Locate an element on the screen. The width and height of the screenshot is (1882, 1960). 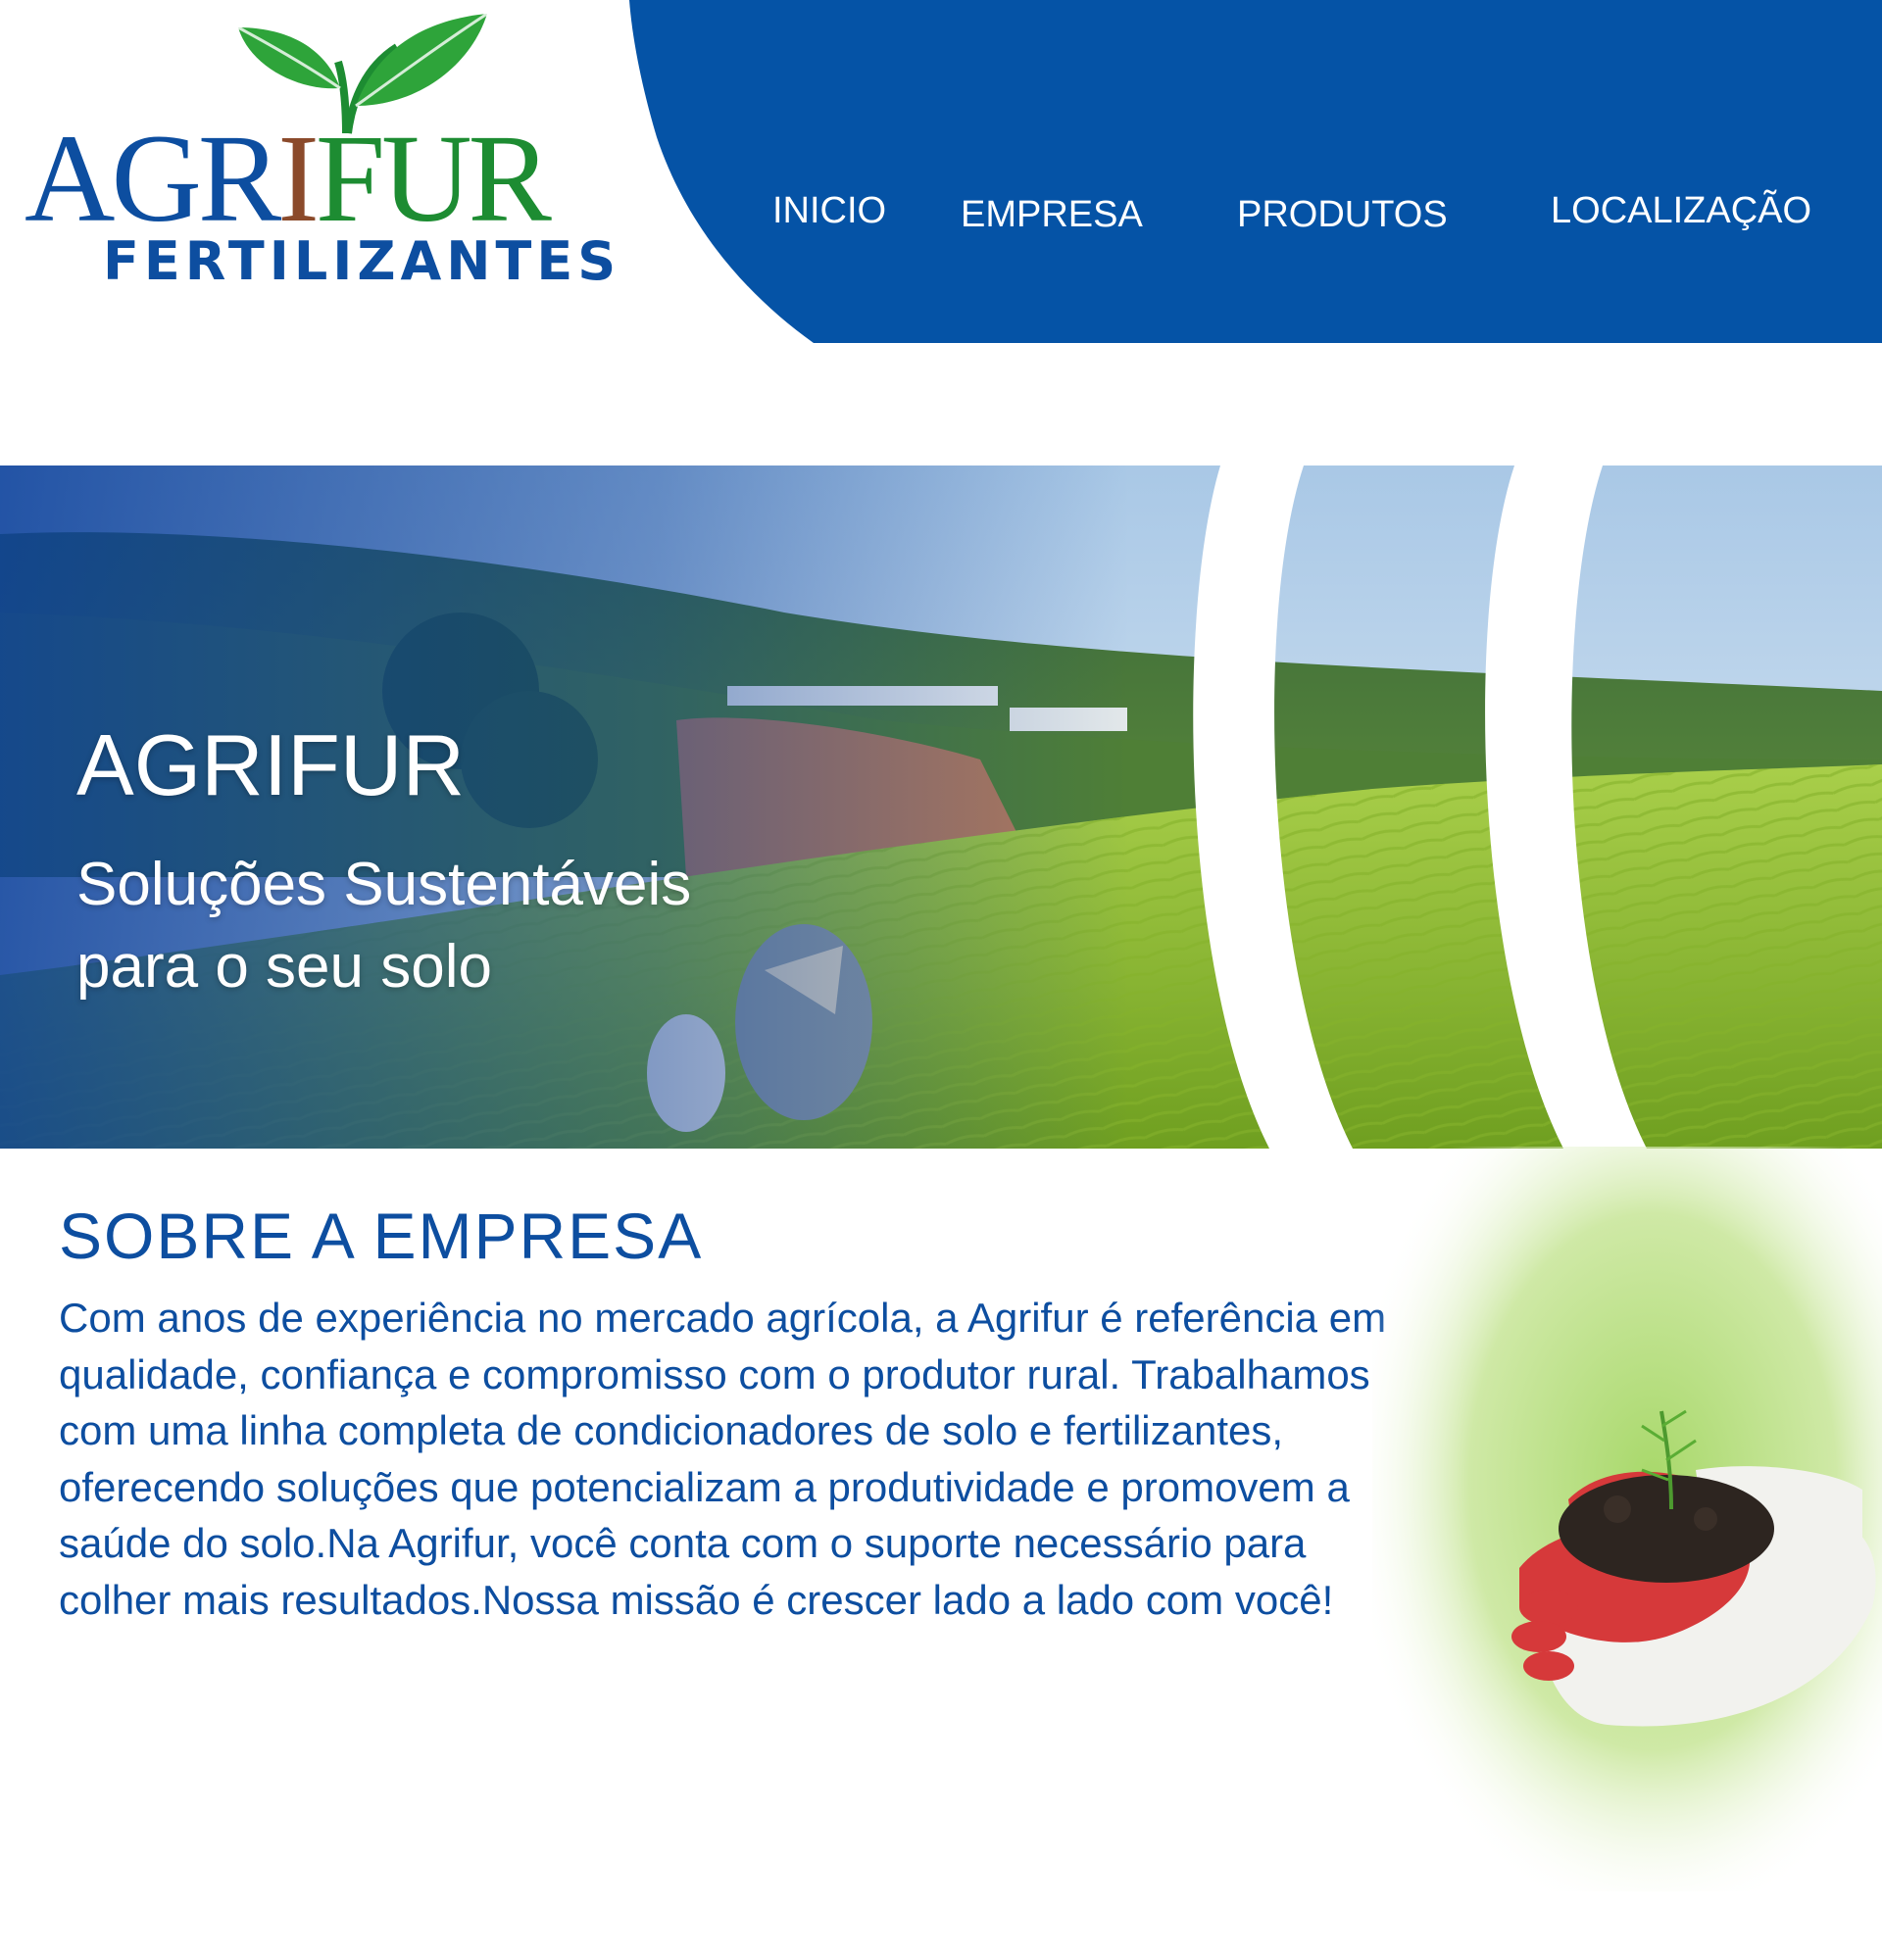
hands-holding-soil-image is located at coordinates (1627, 1519).